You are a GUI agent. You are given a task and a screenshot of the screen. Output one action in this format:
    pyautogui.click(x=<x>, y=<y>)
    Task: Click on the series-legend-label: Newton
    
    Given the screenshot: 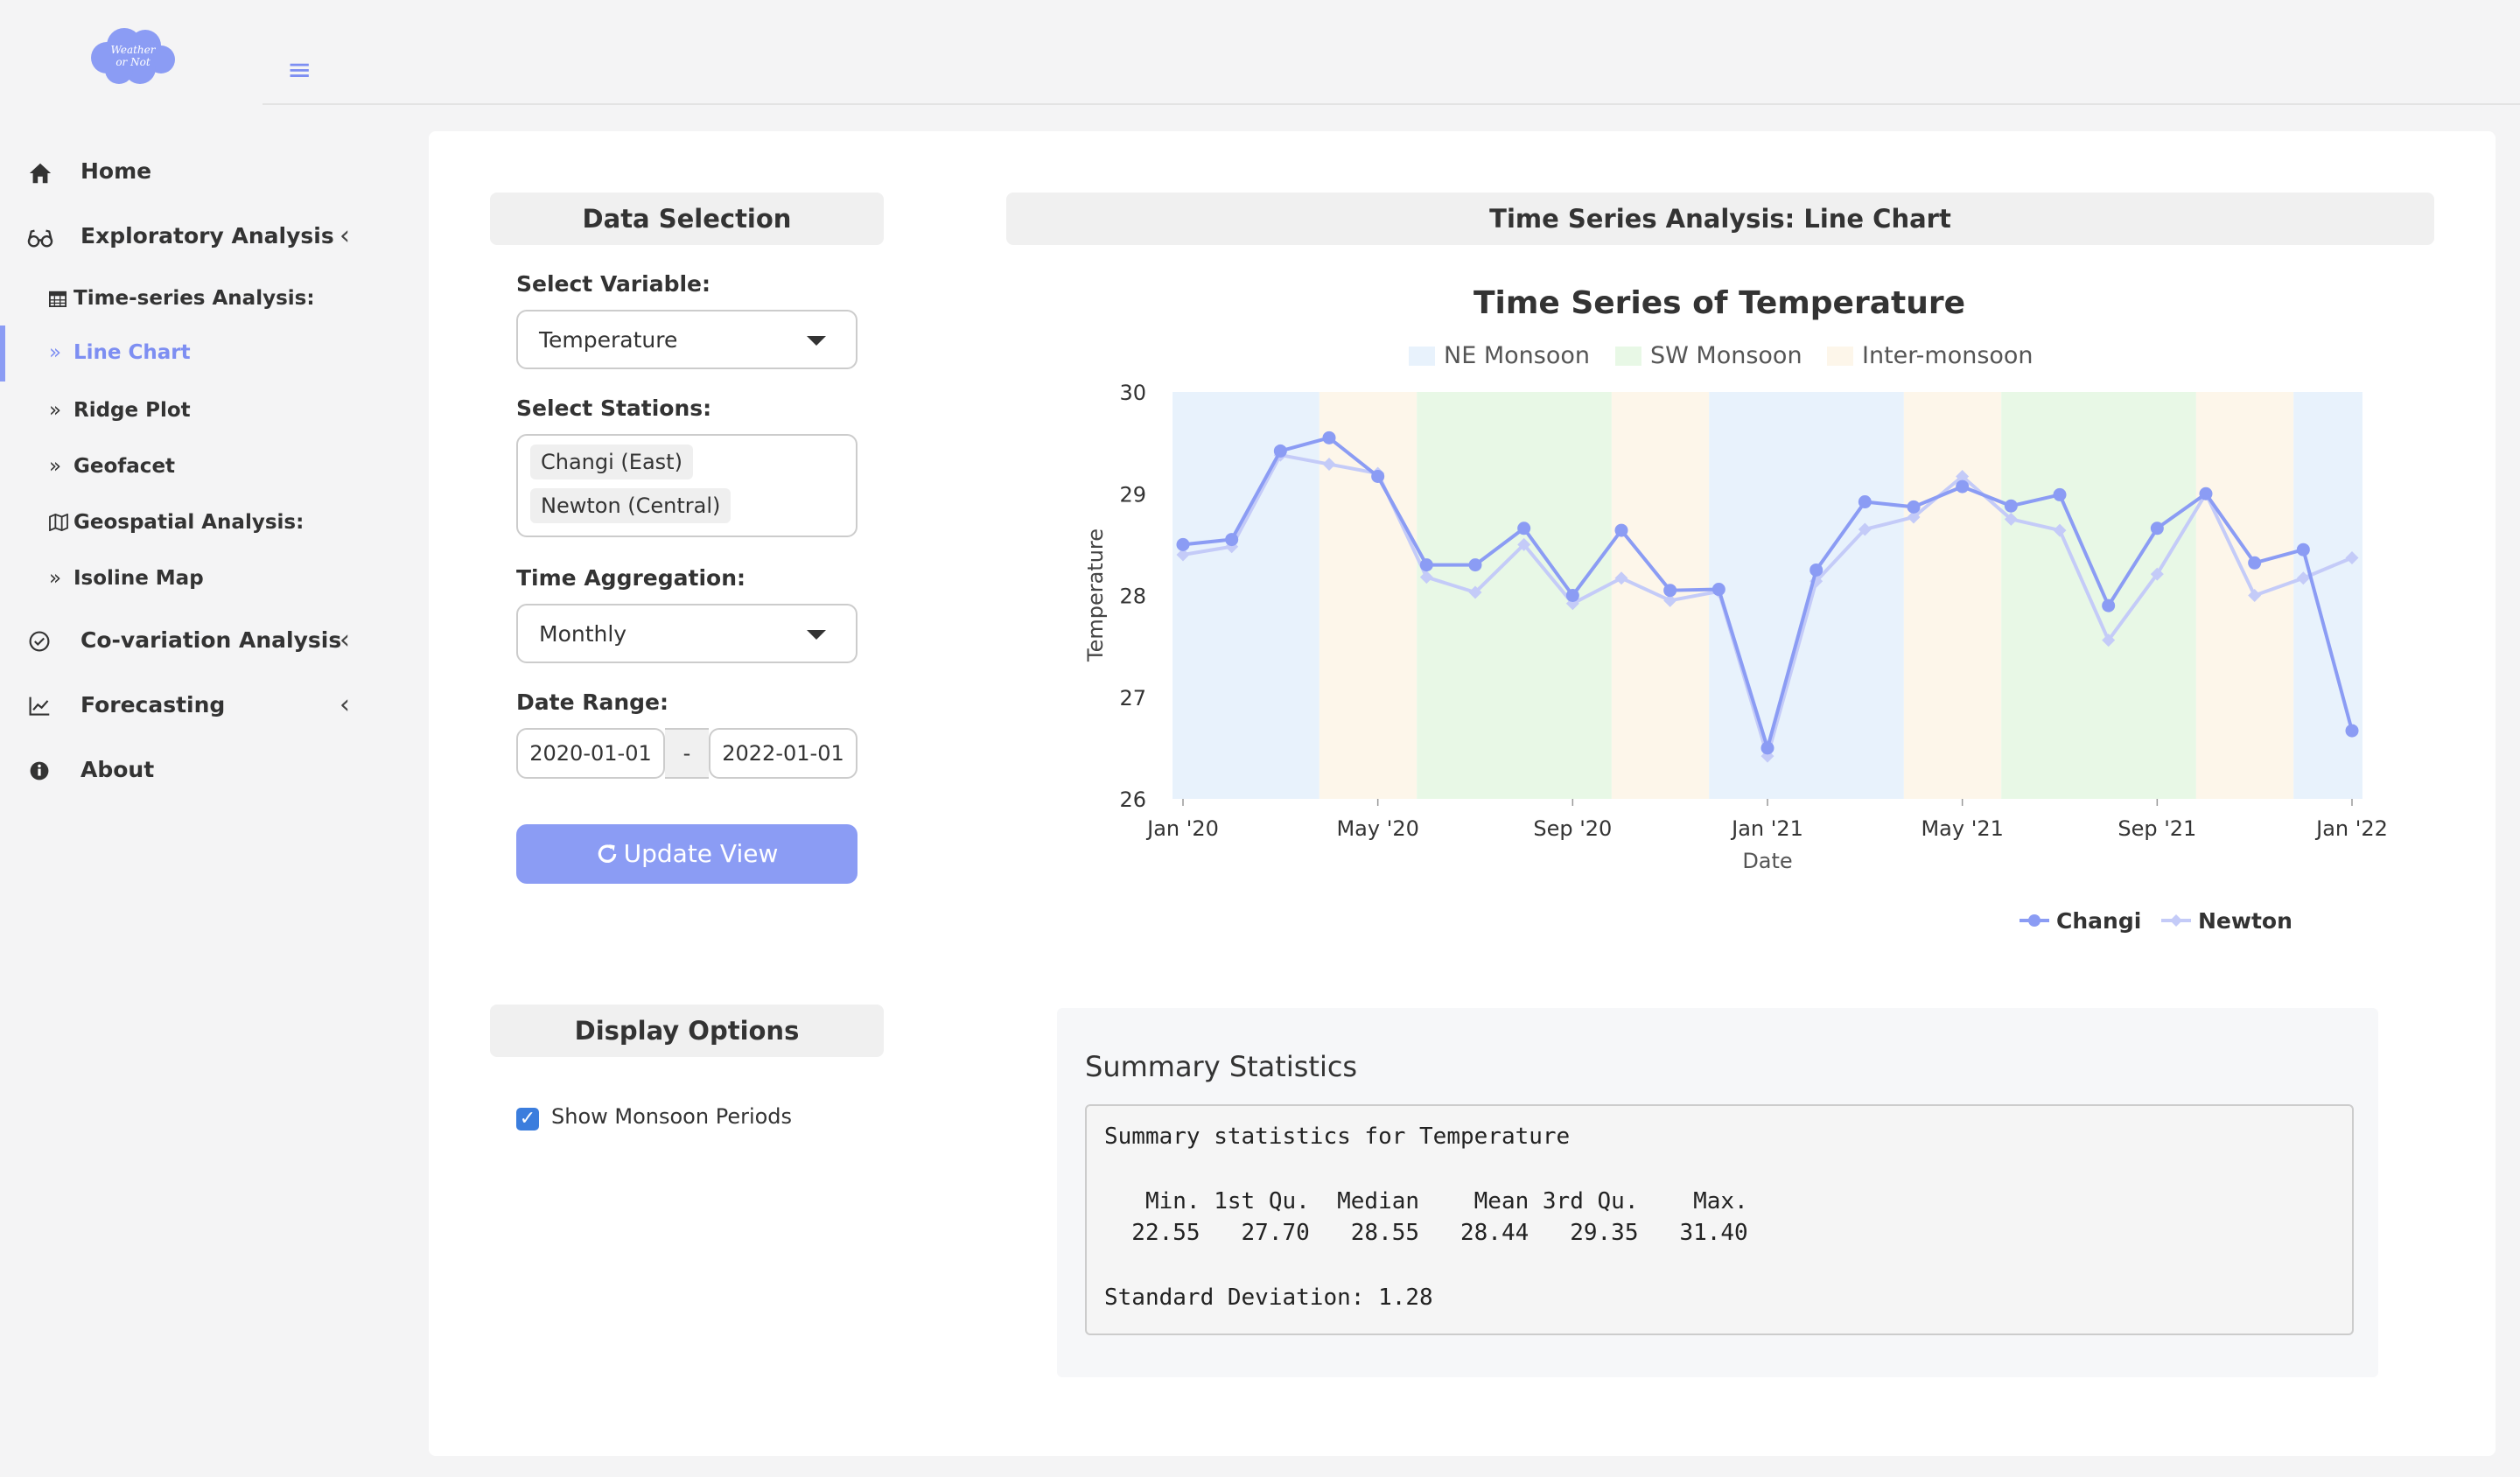 What is the action you would take?
    pyautogui.click(x=2245, y=921)
    